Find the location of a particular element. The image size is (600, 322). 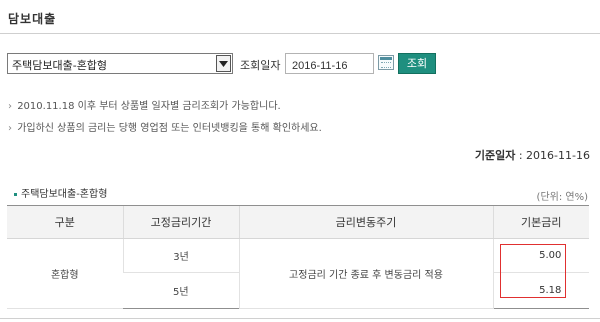

section-title-text: 주택담보대출-혼합형 is located at coordinates (64, 194).